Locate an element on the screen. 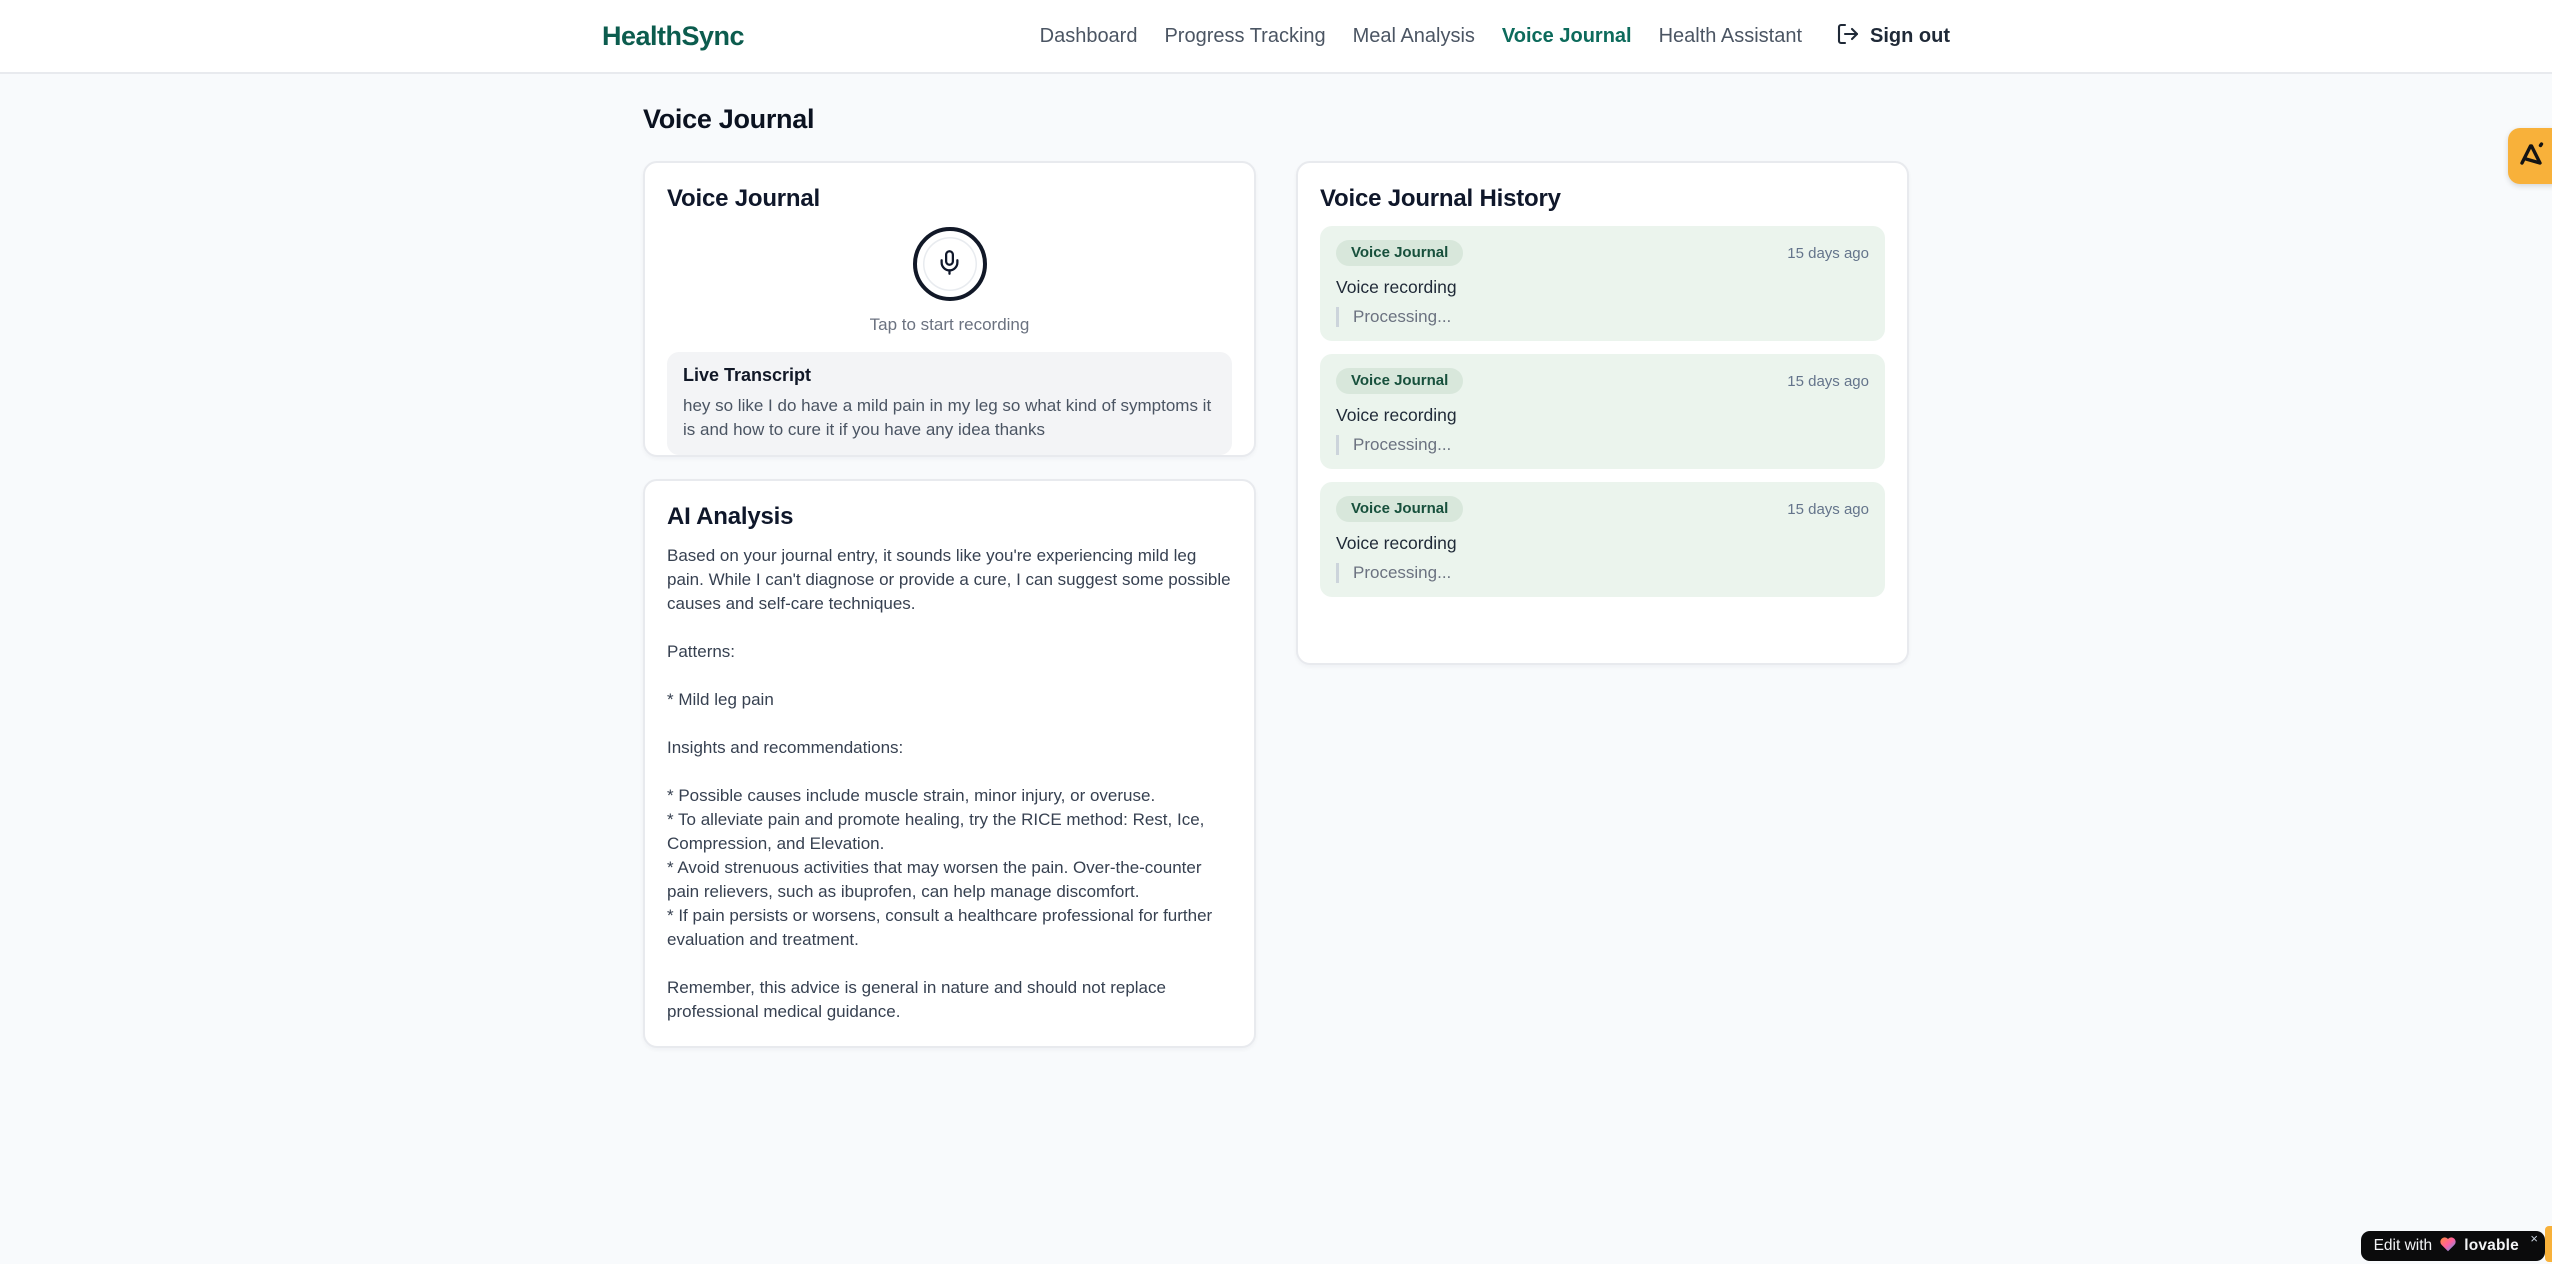 The image size is (2552, 1264). nav-item-progress-tracking: Progress Tracking is located at coordinates (1244, 36).